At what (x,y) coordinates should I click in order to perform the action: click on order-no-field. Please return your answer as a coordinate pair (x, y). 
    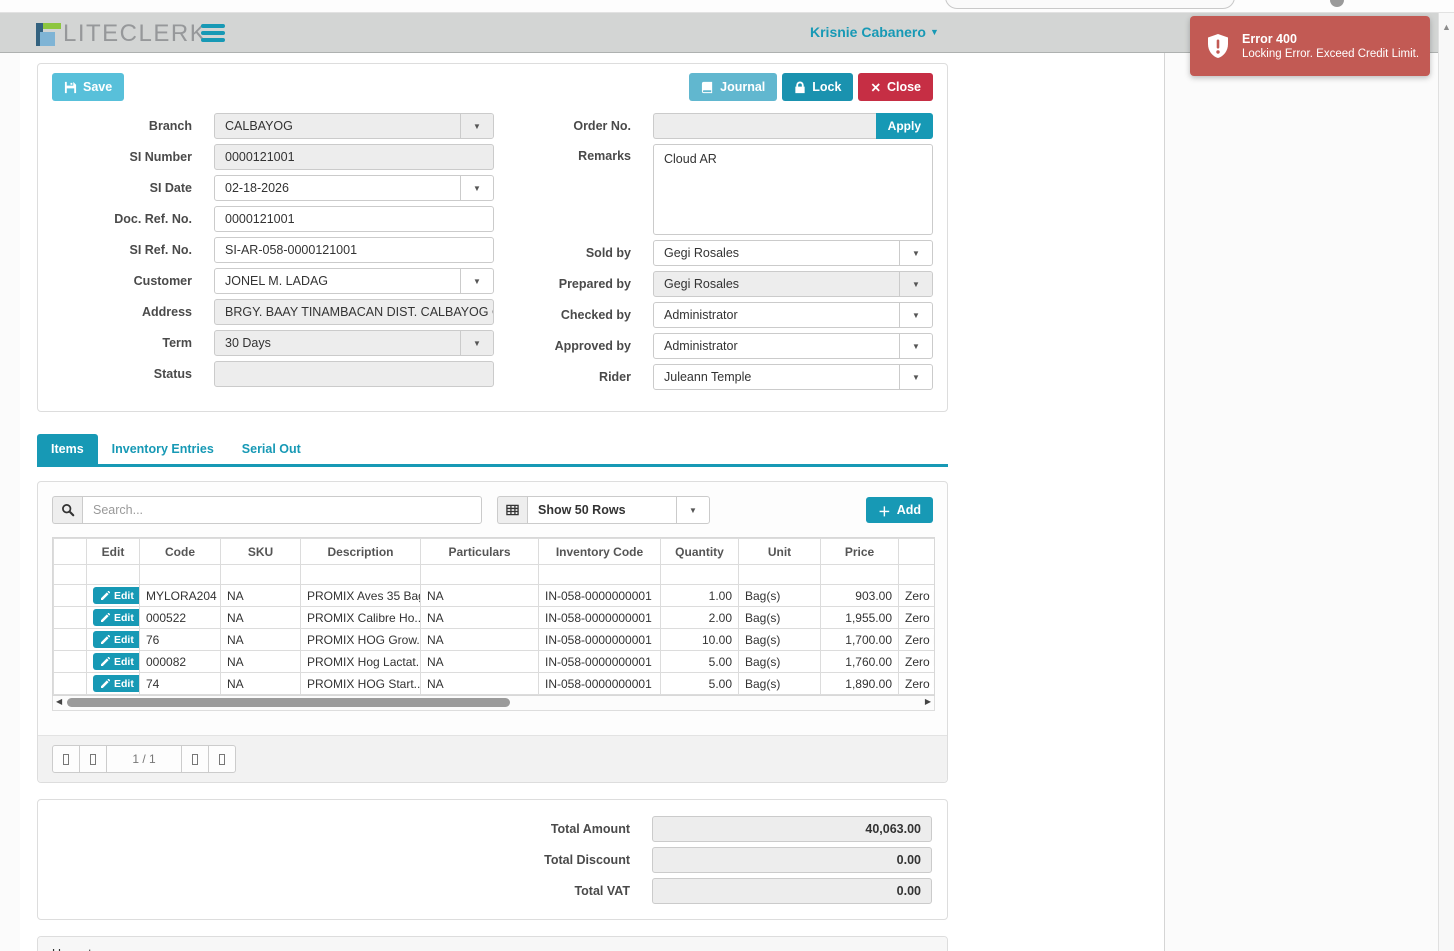
    Looking at the image, I should click on (764, 126).